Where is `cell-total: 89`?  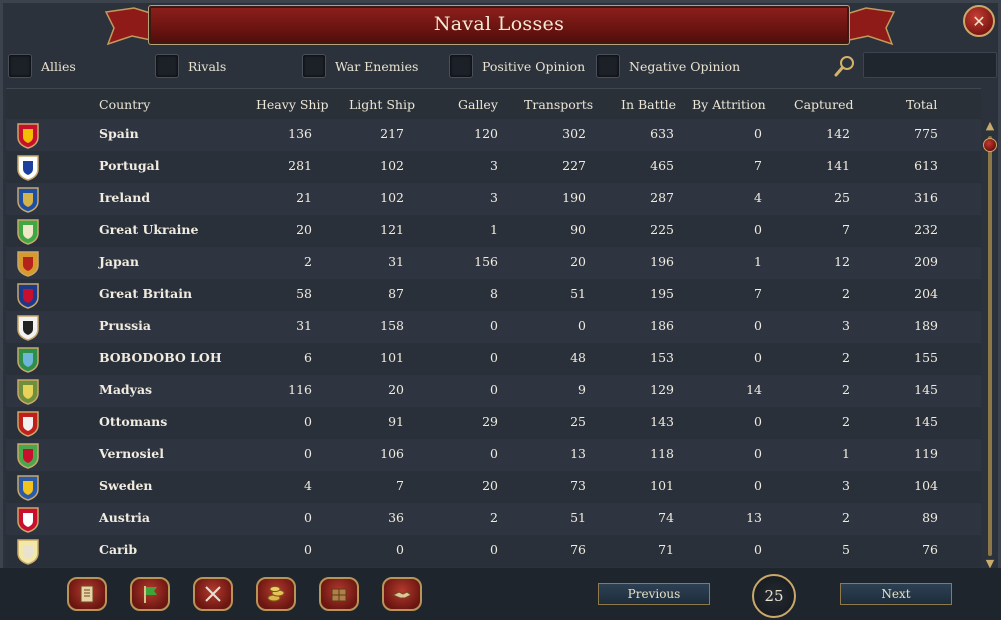 cell-total: 89 is located at coordinates (930, 517).